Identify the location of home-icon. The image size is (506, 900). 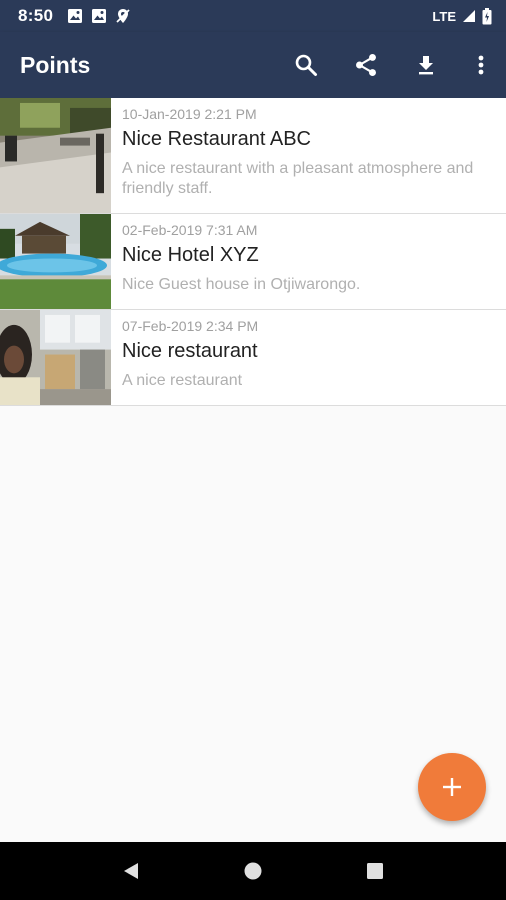
(253, 871).